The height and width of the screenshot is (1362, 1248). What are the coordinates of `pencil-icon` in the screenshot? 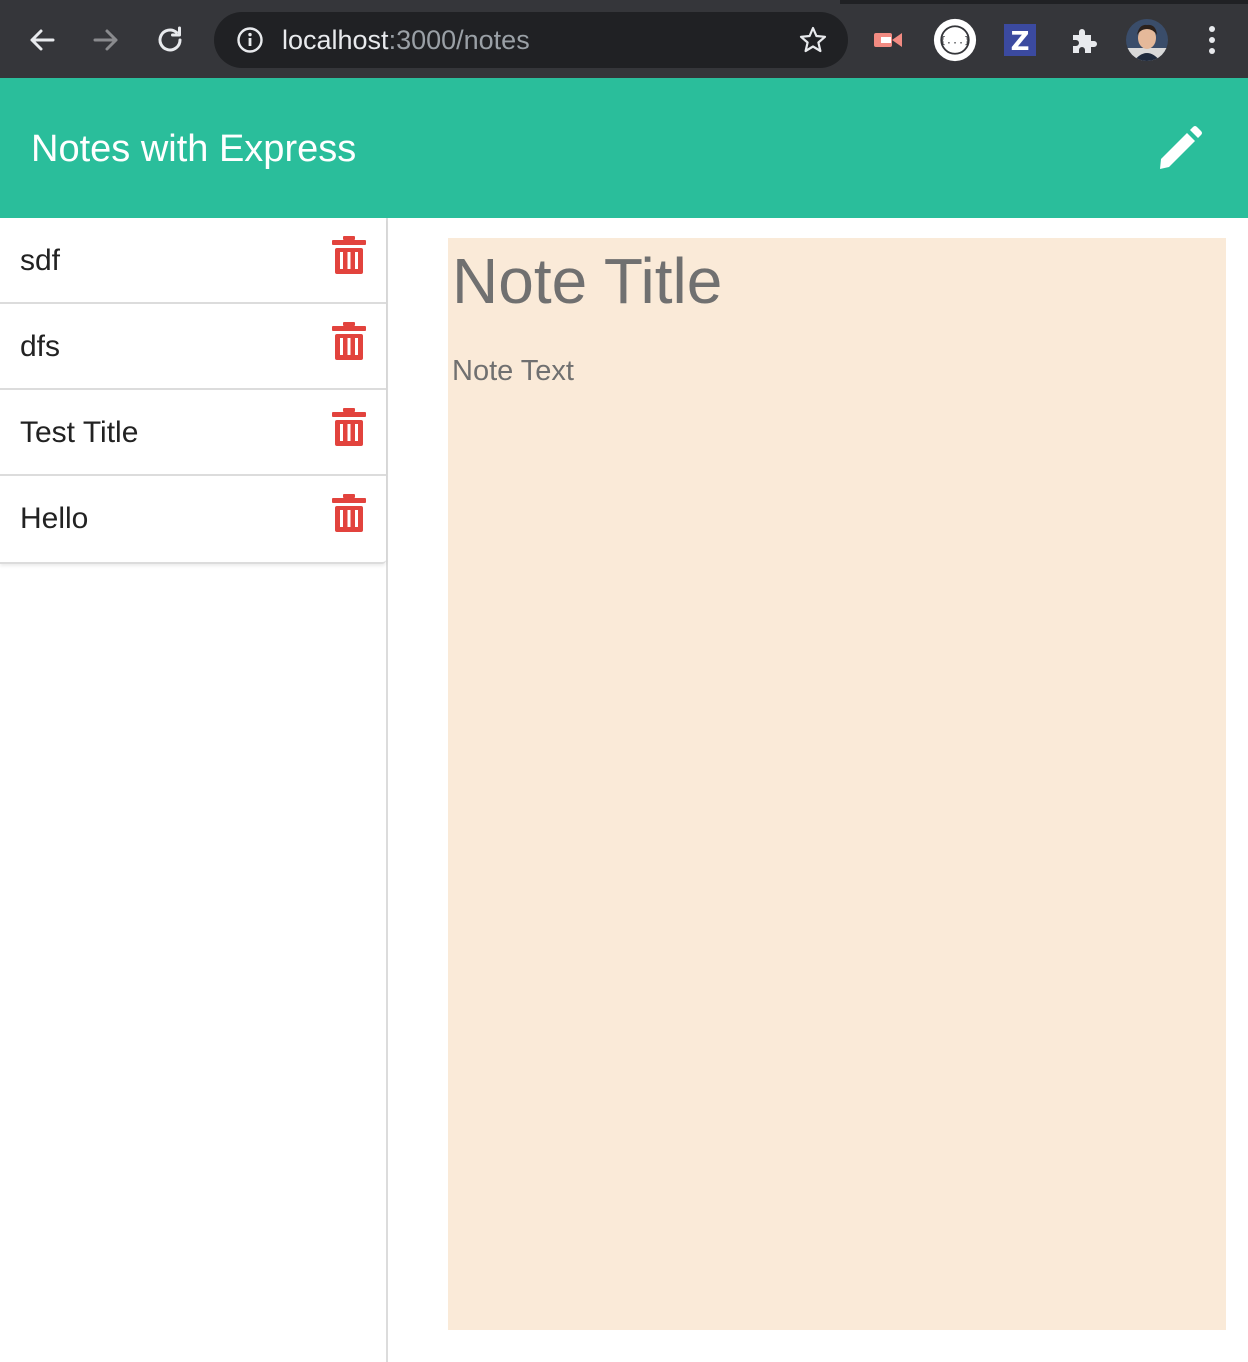 It's located at (1181, 147).